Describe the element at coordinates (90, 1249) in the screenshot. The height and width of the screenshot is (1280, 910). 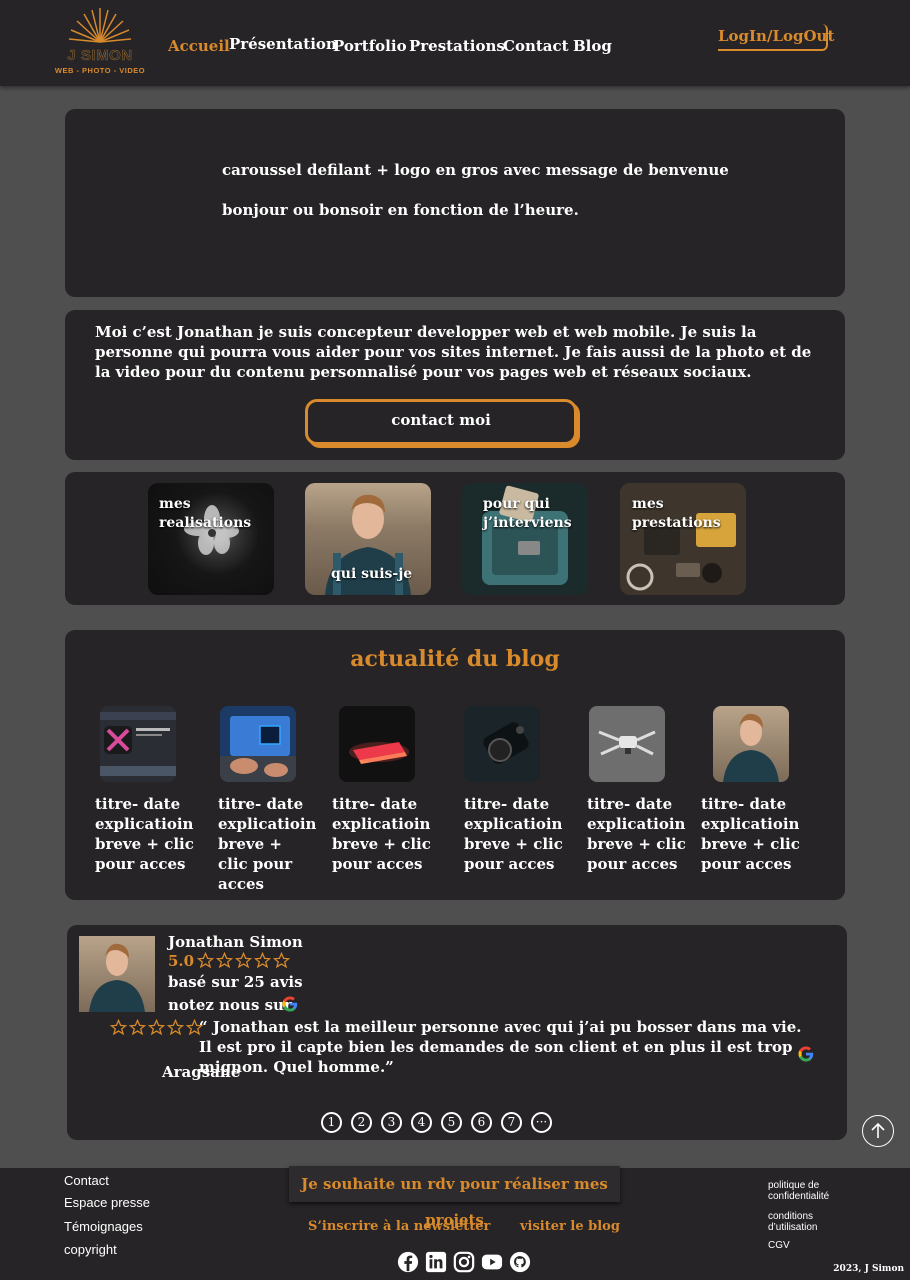
I see `footer-link-copyright: copyright` at that location.